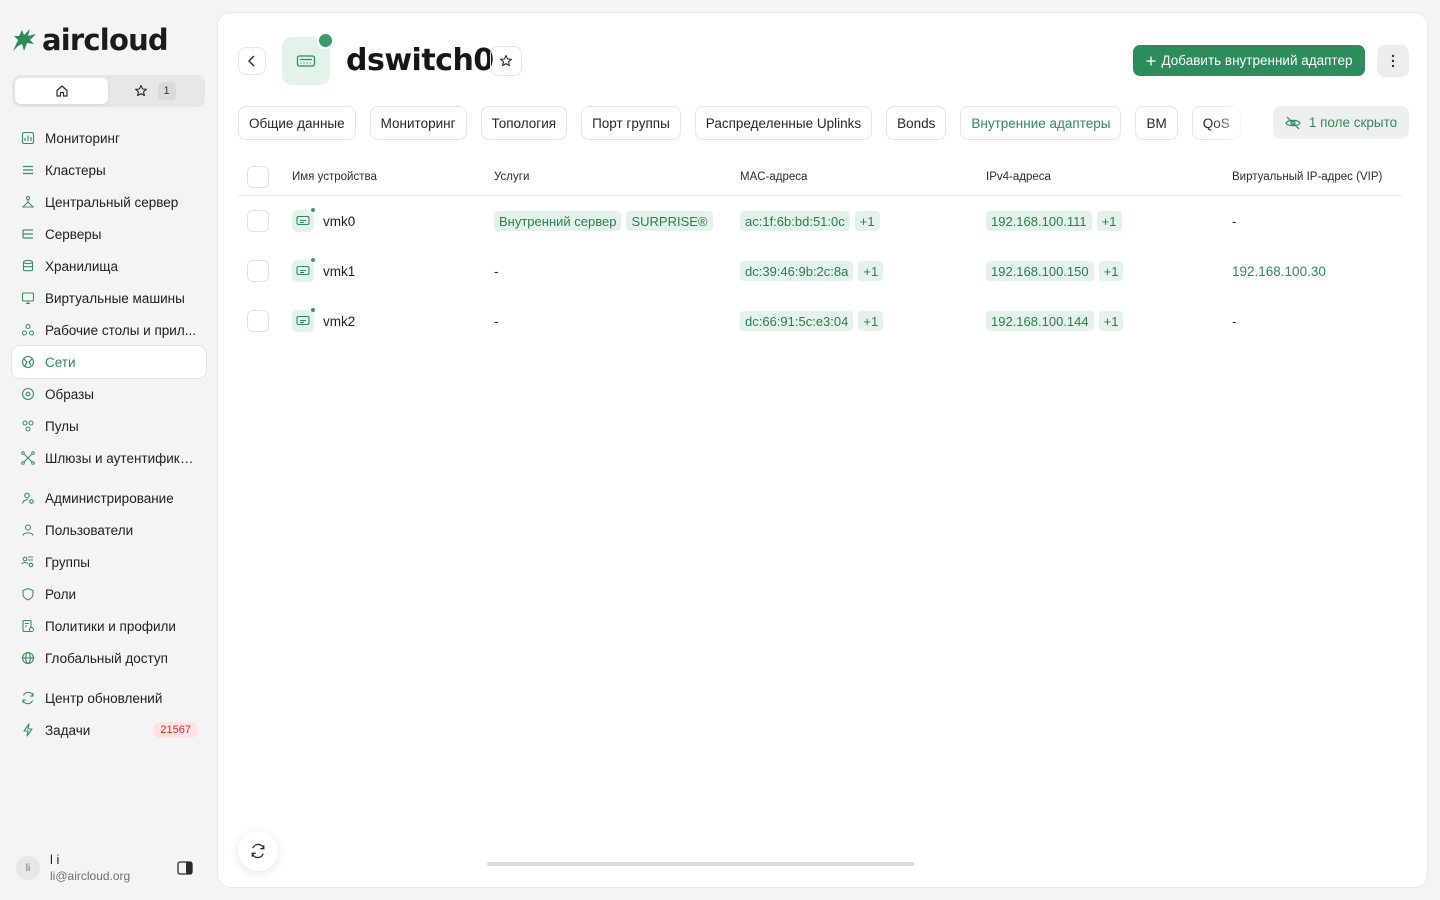  What do you see at coordinates (258, 851) in the screenshot?
I see `refresh-button` at bounding box center [258, 851].